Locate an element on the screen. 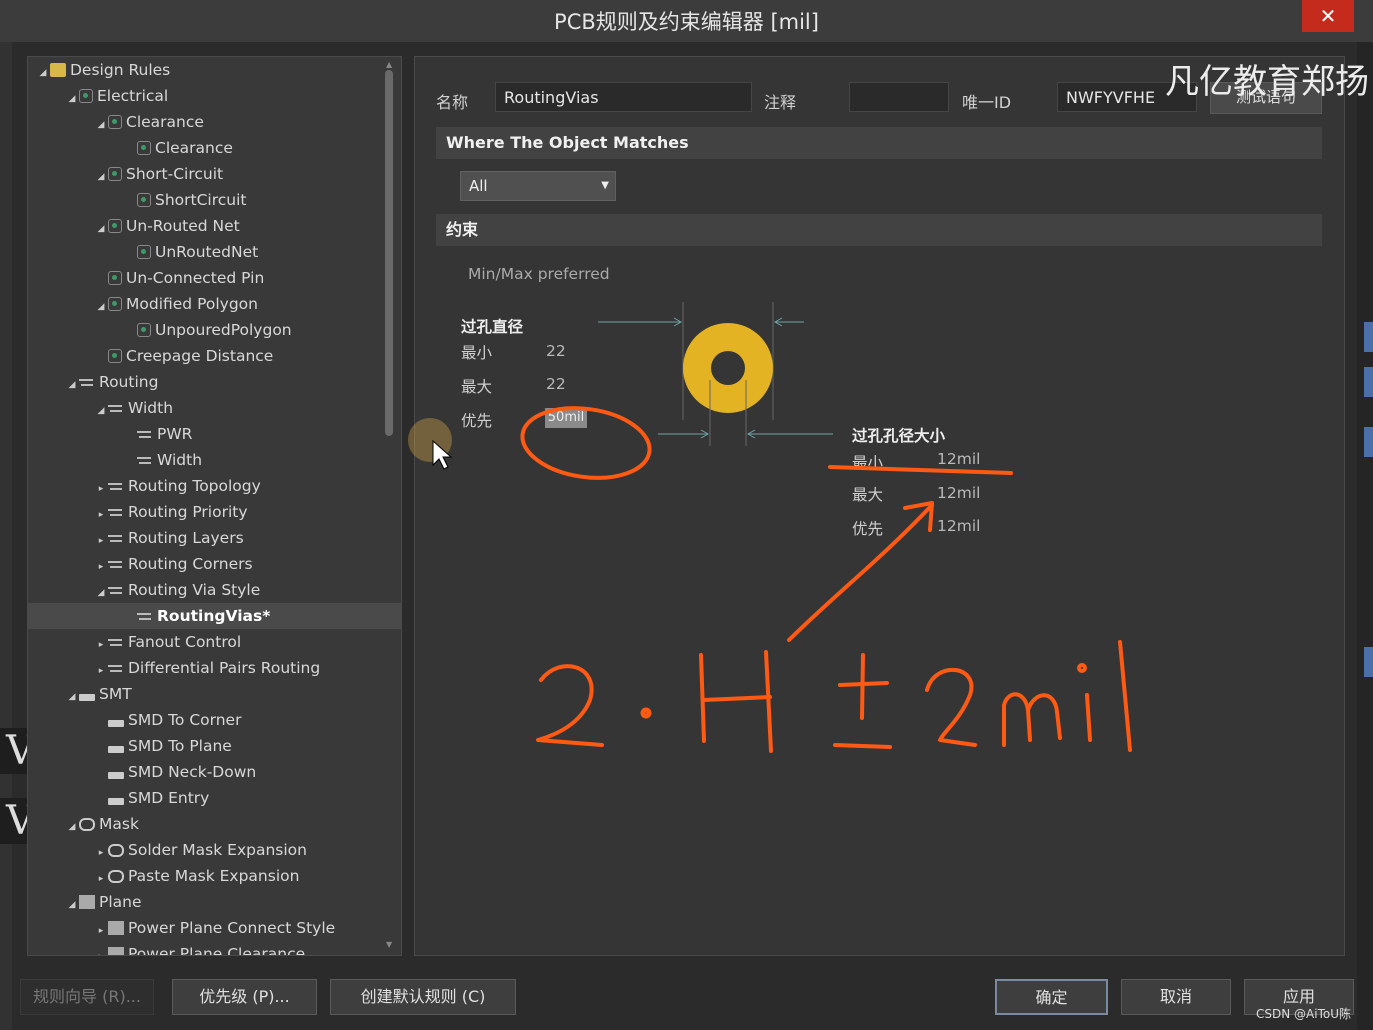  credit-text: CSDN @AiToU陈 is located at coordinates (1303, 1014).